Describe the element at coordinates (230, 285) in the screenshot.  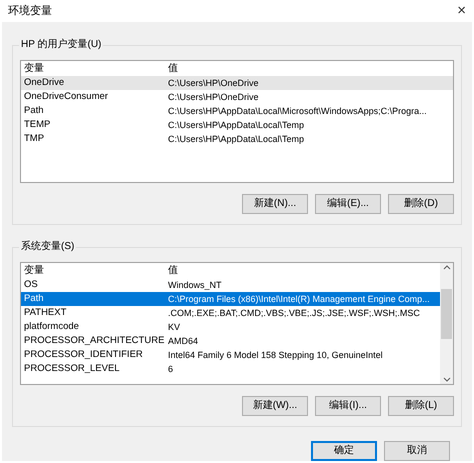
I see `list-row: OS Windows_NT` at that location.